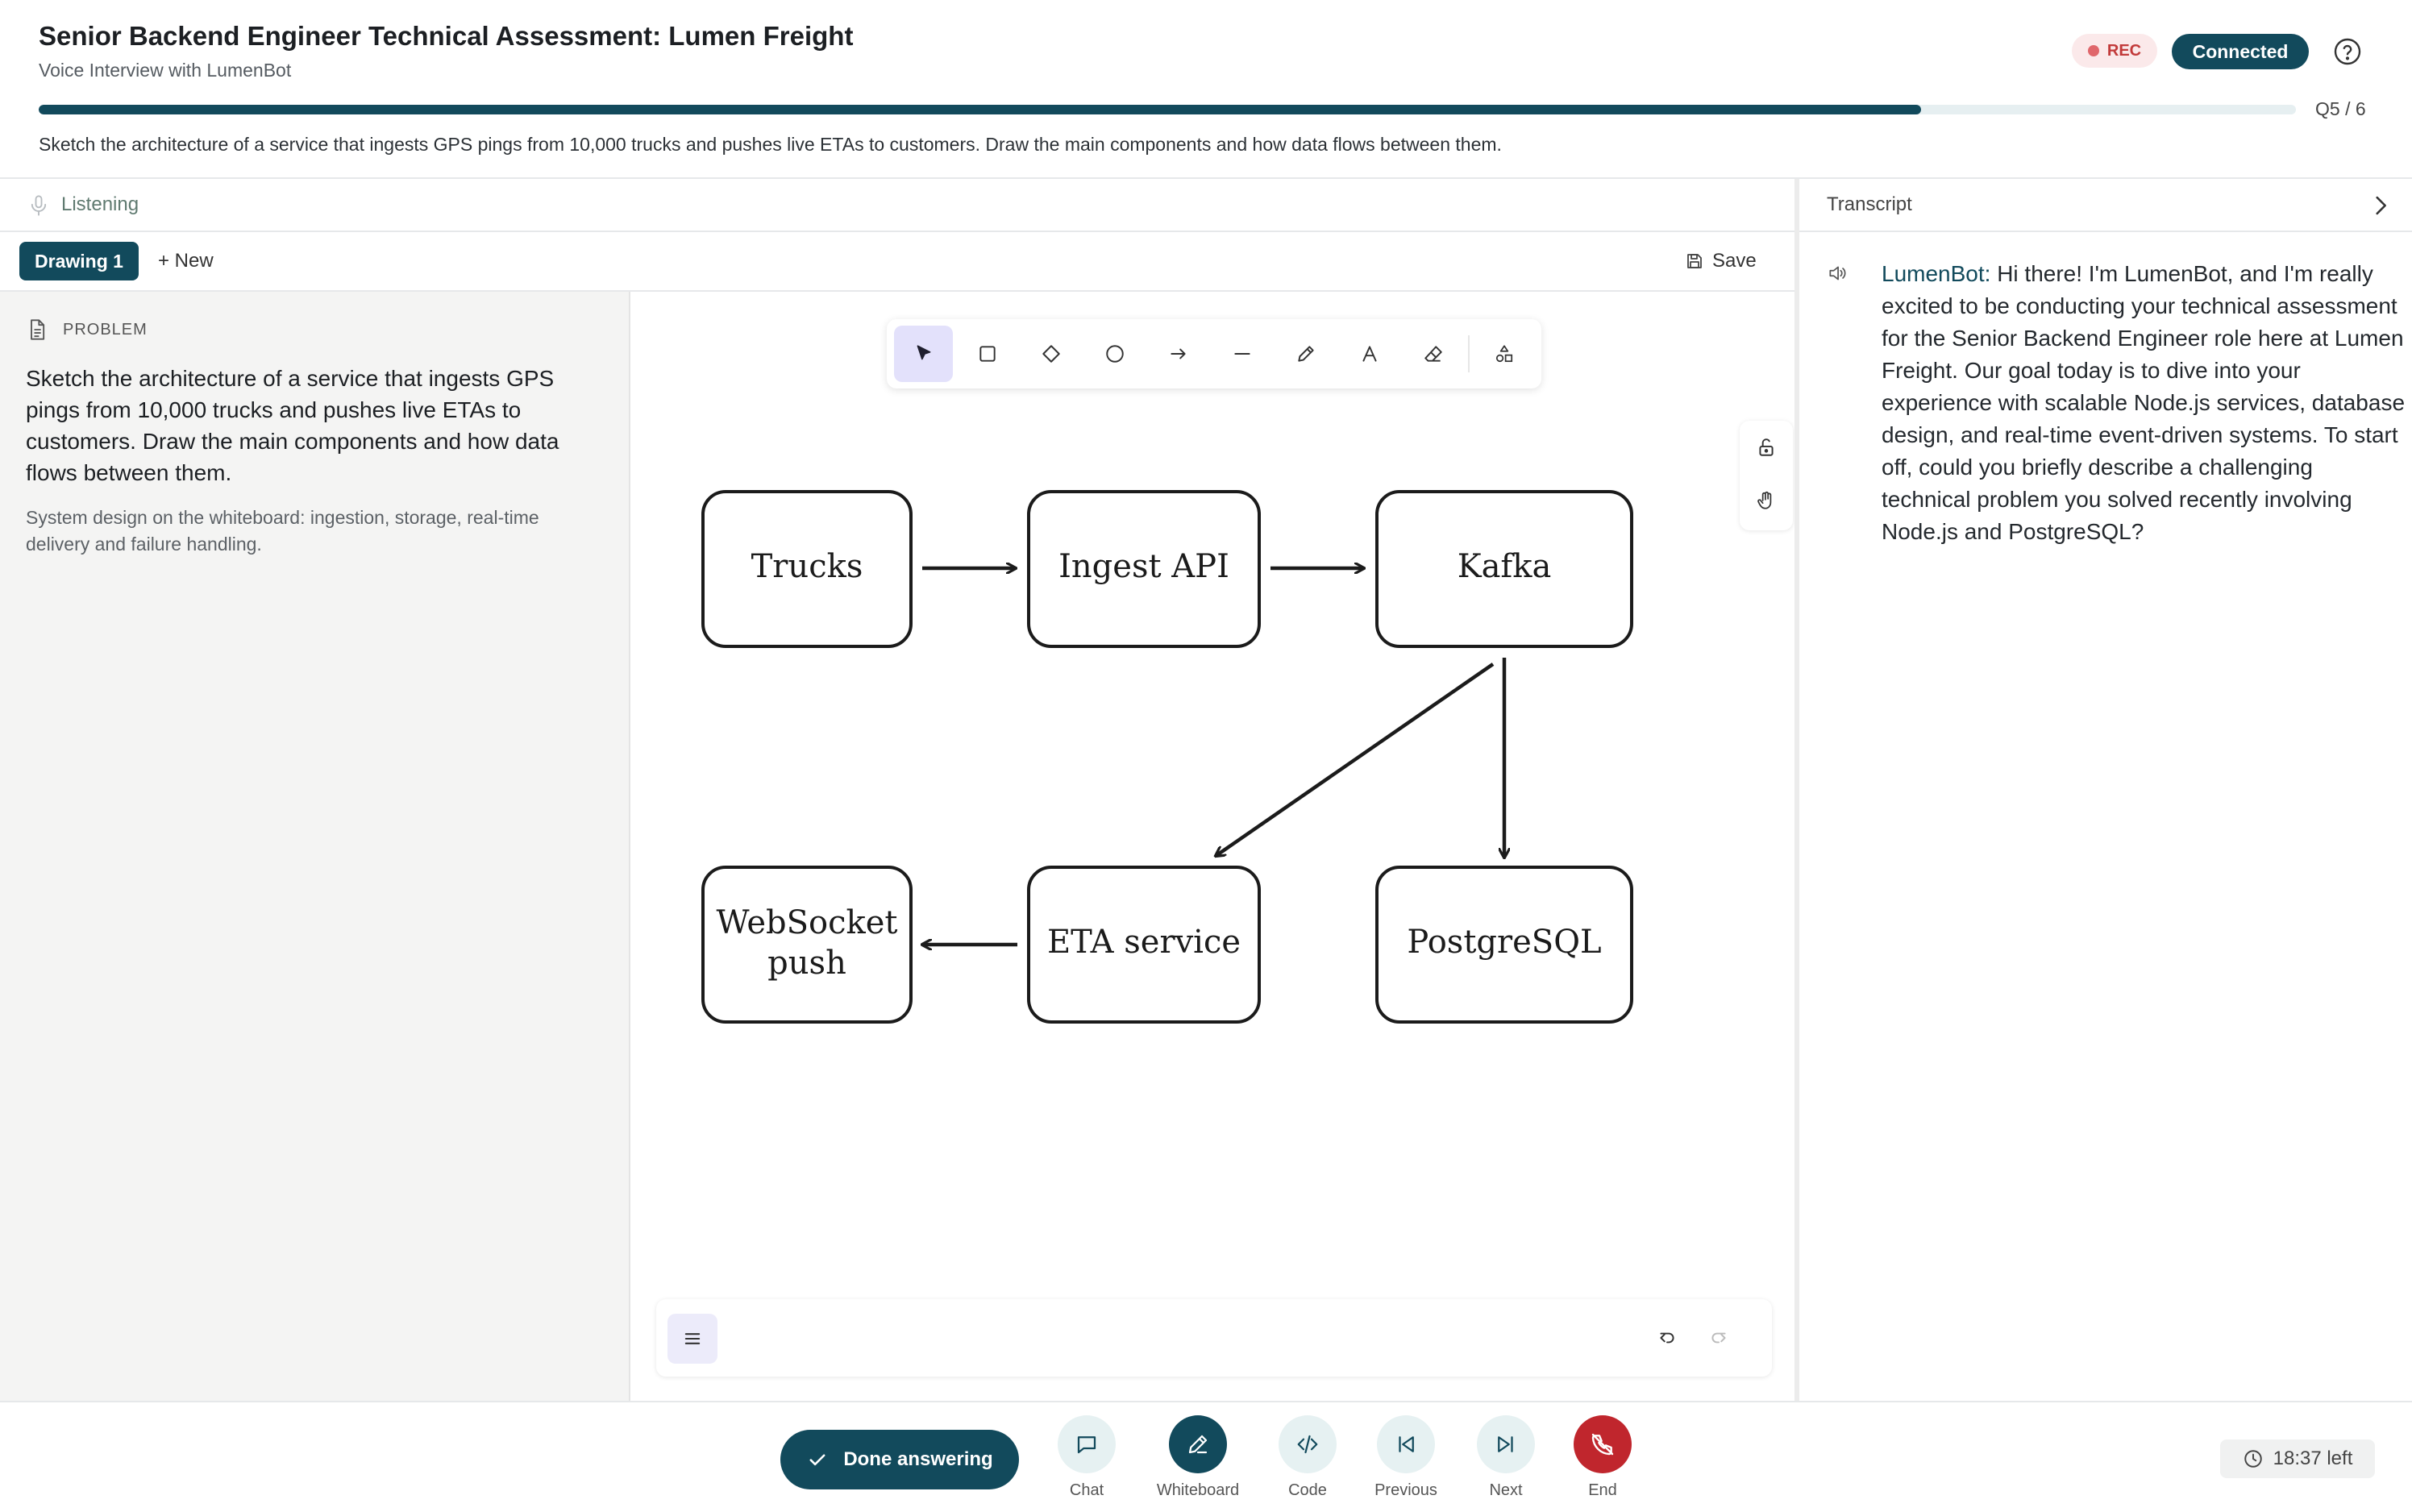 The image size is (2412, 1512). What do you see at coordinates (1505, 566) in the screenshot?
I see `node-kafka-label: Kafka` at bounding box center [1505, 566].